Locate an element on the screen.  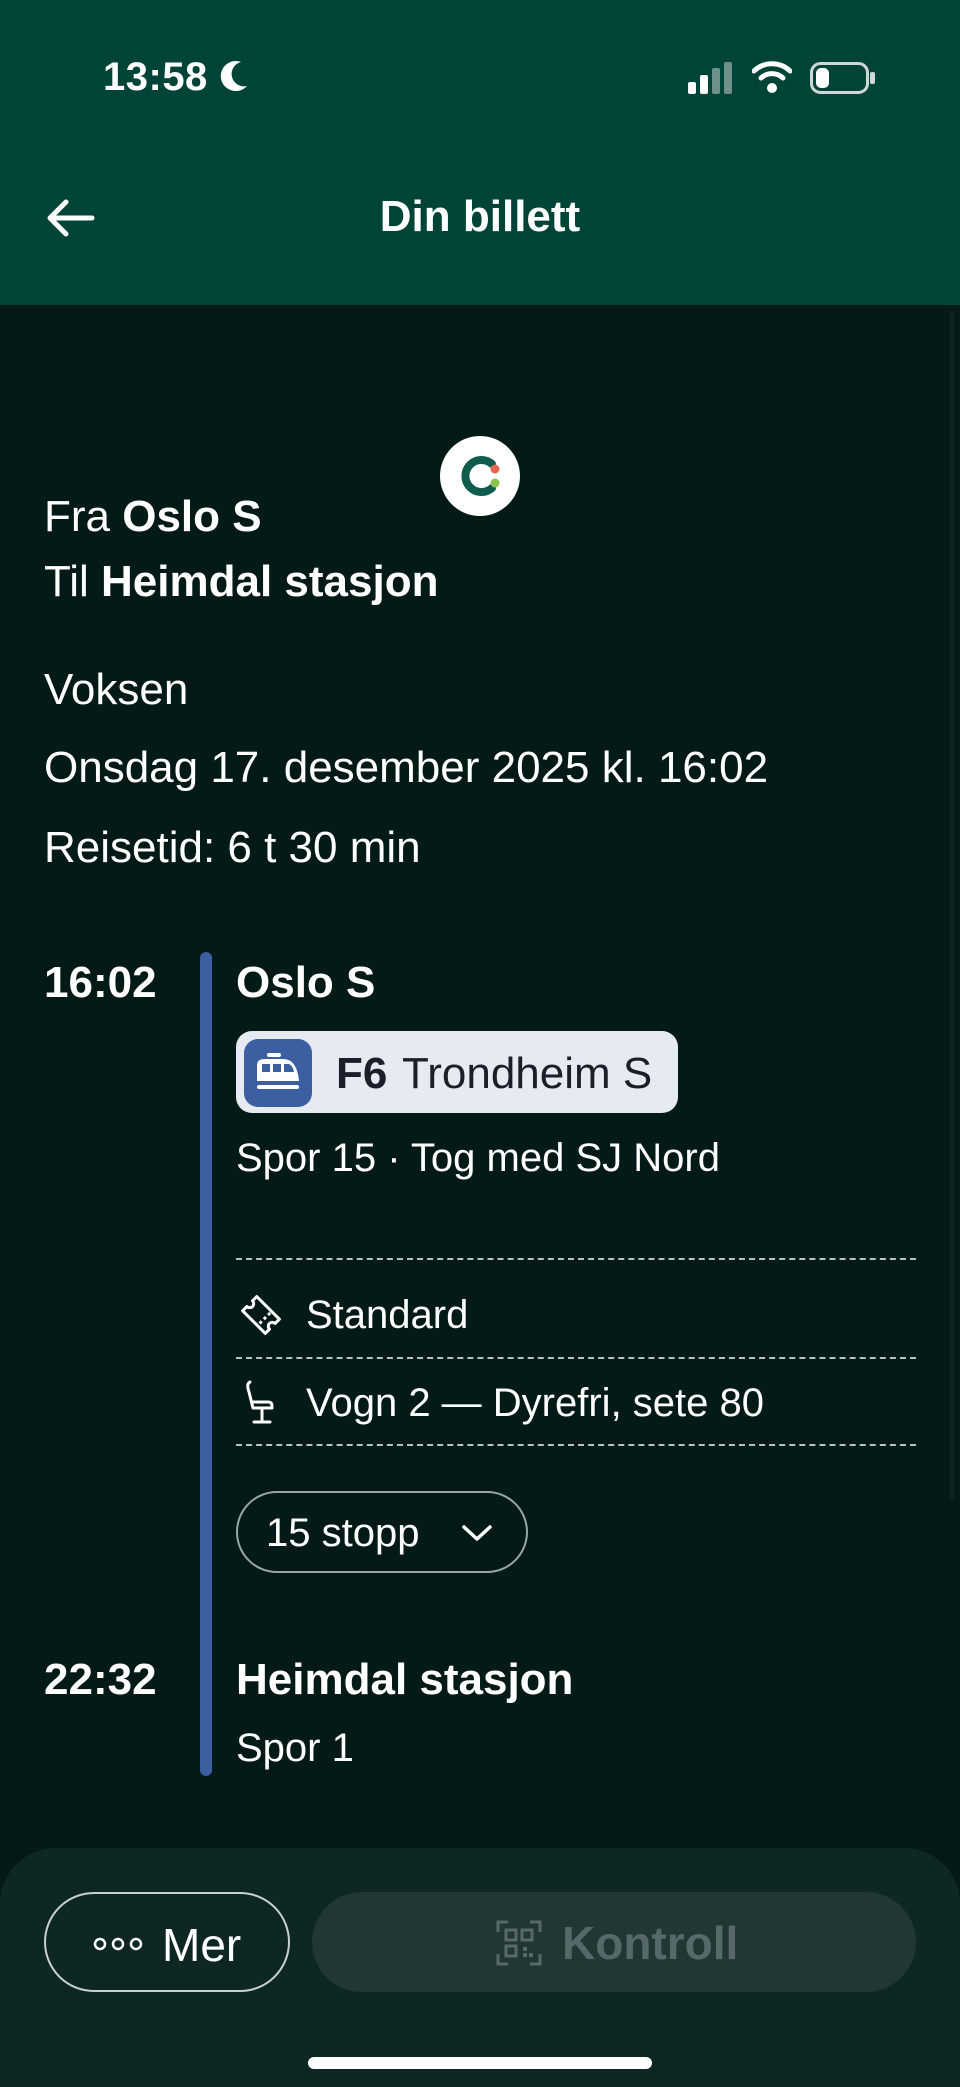
route-to: Til Heimdal stasjon is located at coordinates (241, 582).